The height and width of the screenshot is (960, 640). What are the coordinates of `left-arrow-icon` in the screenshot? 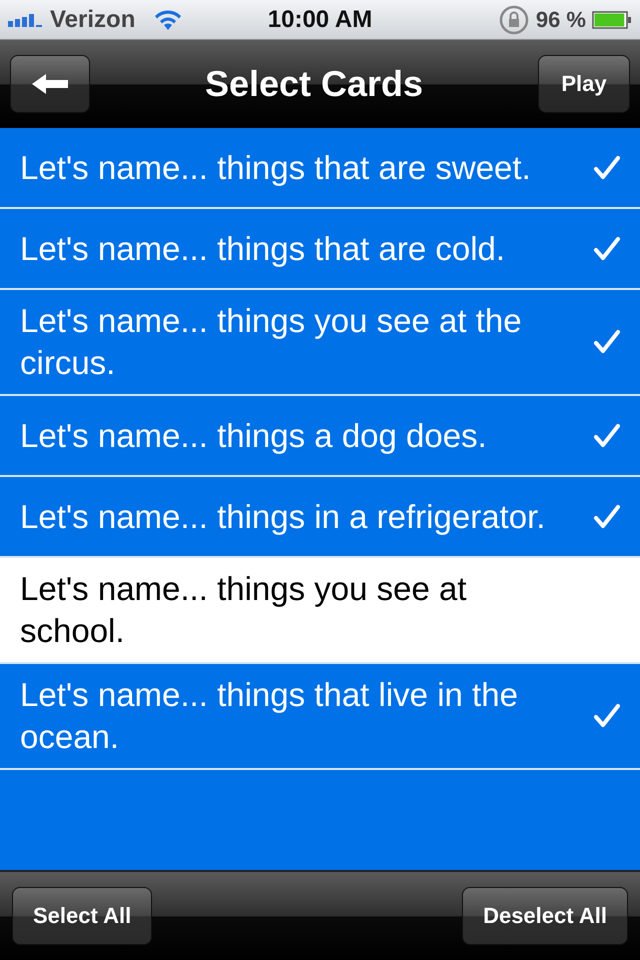 It's located at (50, 84).